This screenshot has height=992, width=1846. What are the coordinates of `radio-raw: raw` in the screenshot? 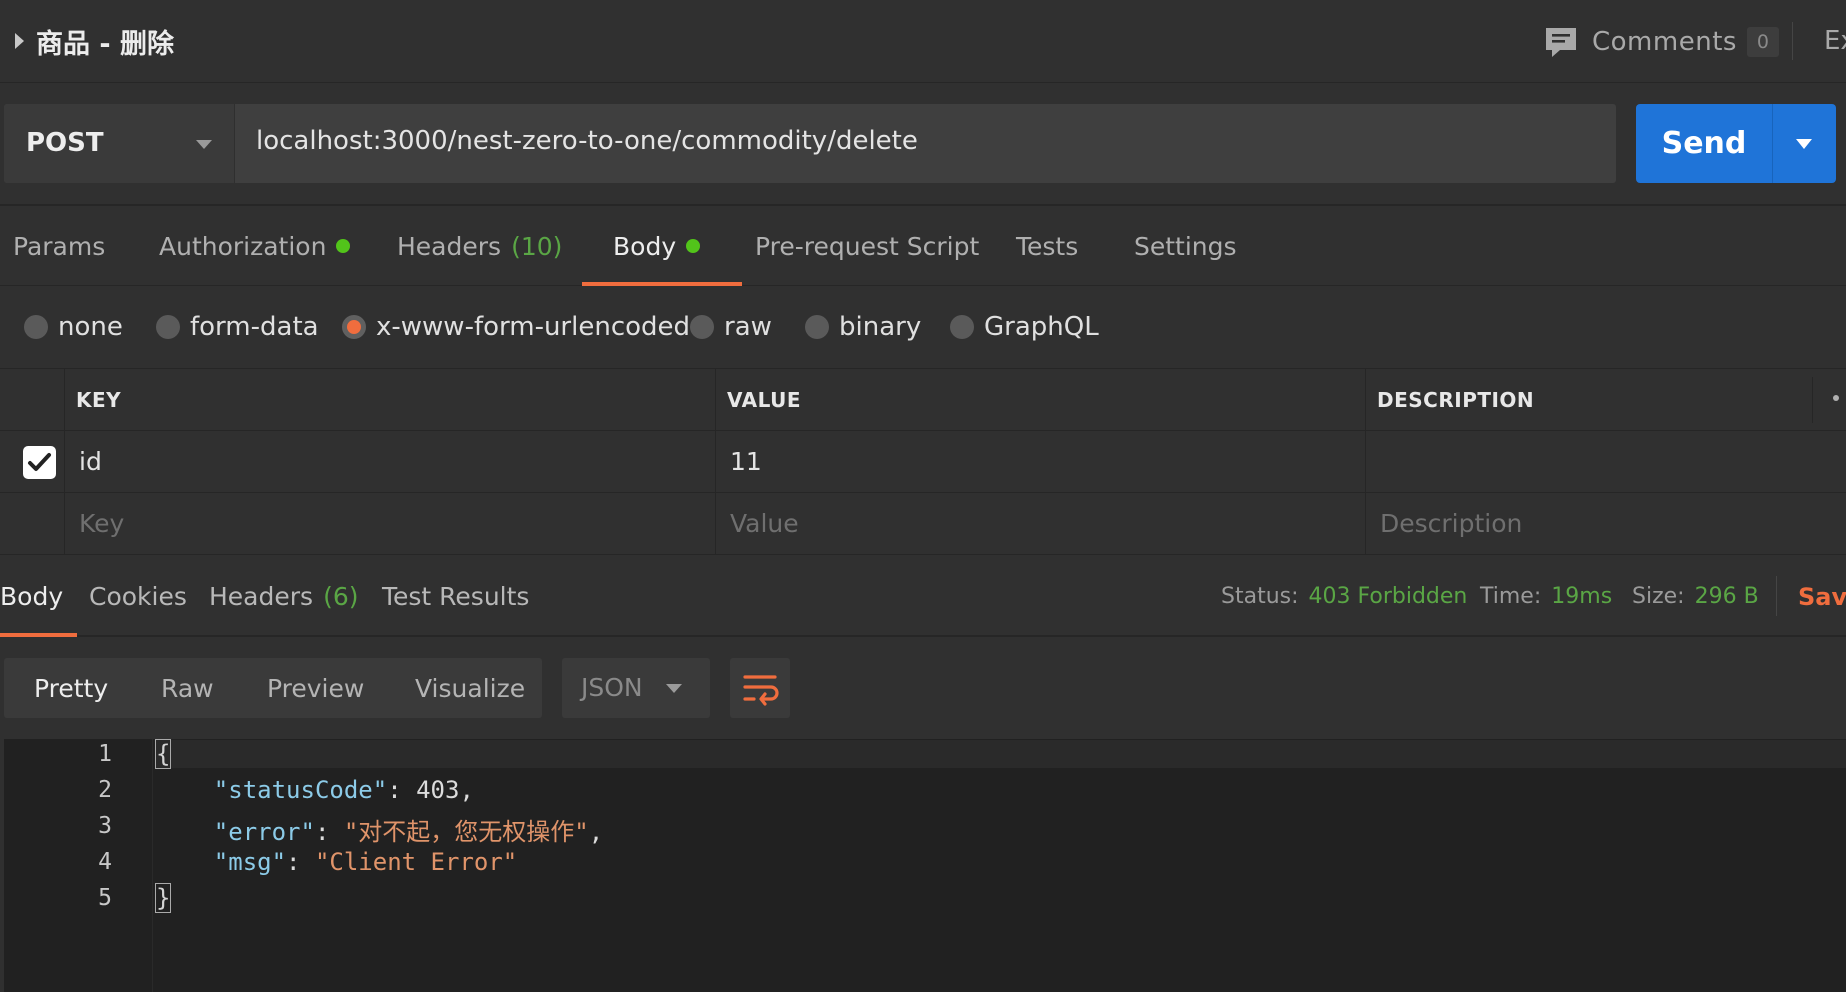 It's located at (731, 327).